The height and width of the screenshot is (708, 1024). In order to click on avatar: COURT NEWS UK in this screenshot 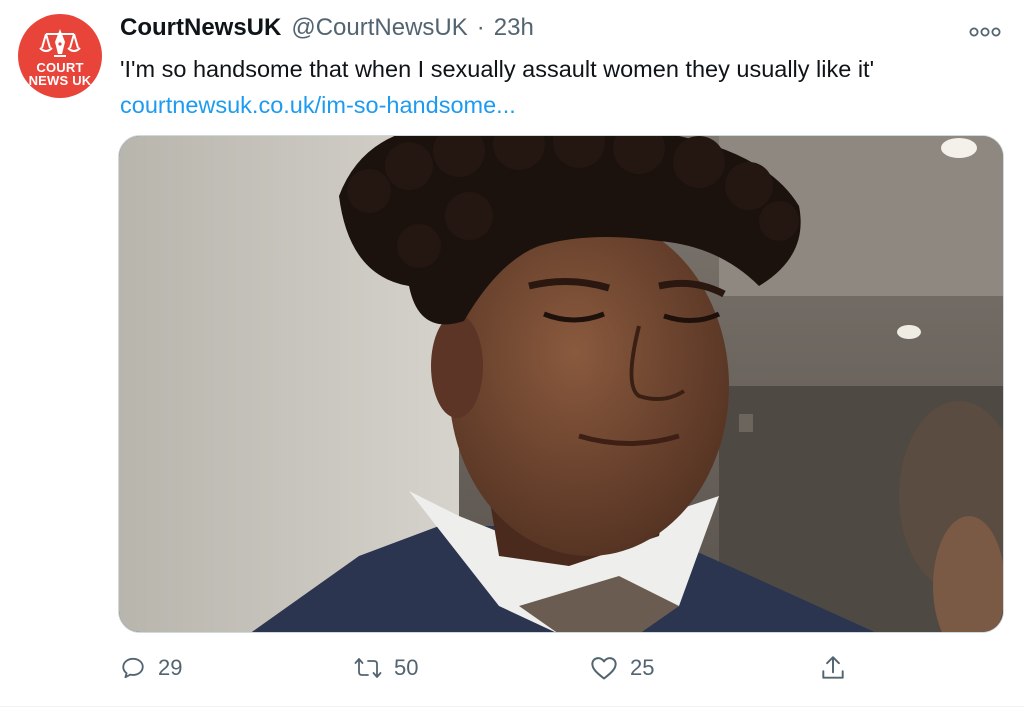, I will do `click(60, 56)`.